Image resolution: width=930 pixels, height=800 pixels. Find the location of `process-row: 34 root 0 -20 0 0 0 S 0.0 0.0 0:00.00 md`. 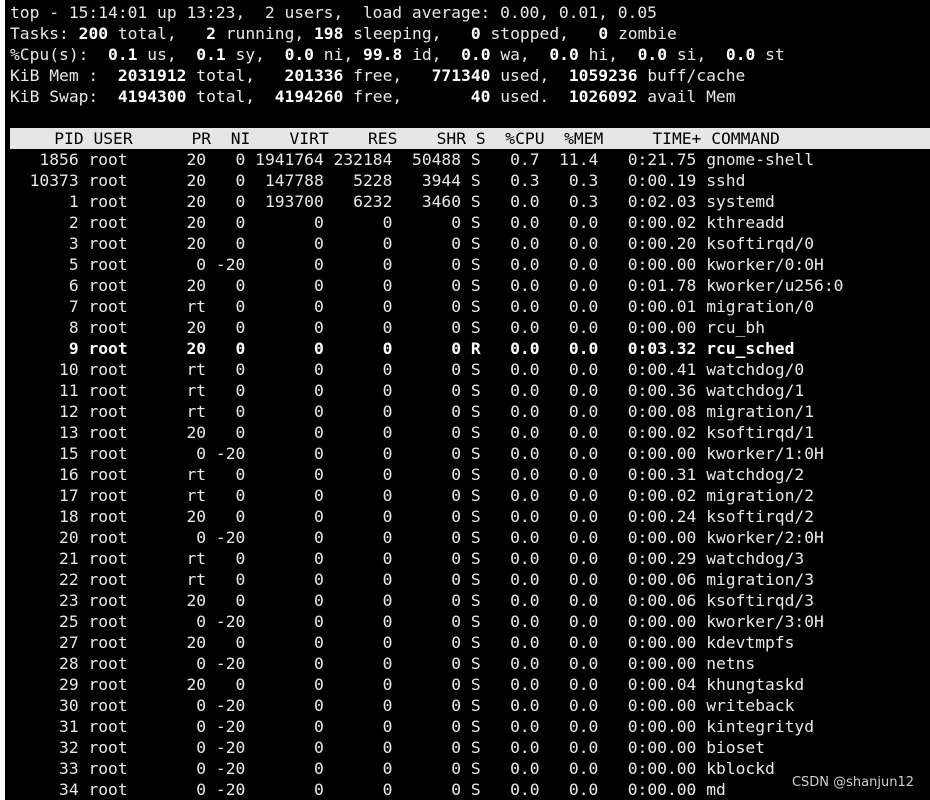

process-row: 34 root 0 -20 0 0 0 S 0.0 0.0 0:00.00 md is located at coordinates (424, 789).